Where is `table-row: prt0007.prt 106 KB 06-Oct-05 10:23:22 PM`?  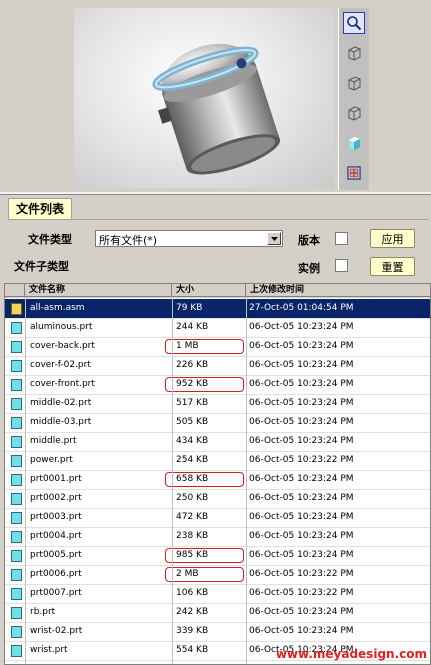 table-row: prt0007.prt 106 KB 06-Oct-05 10:23:22 PM is located at coordinates (217, 593).